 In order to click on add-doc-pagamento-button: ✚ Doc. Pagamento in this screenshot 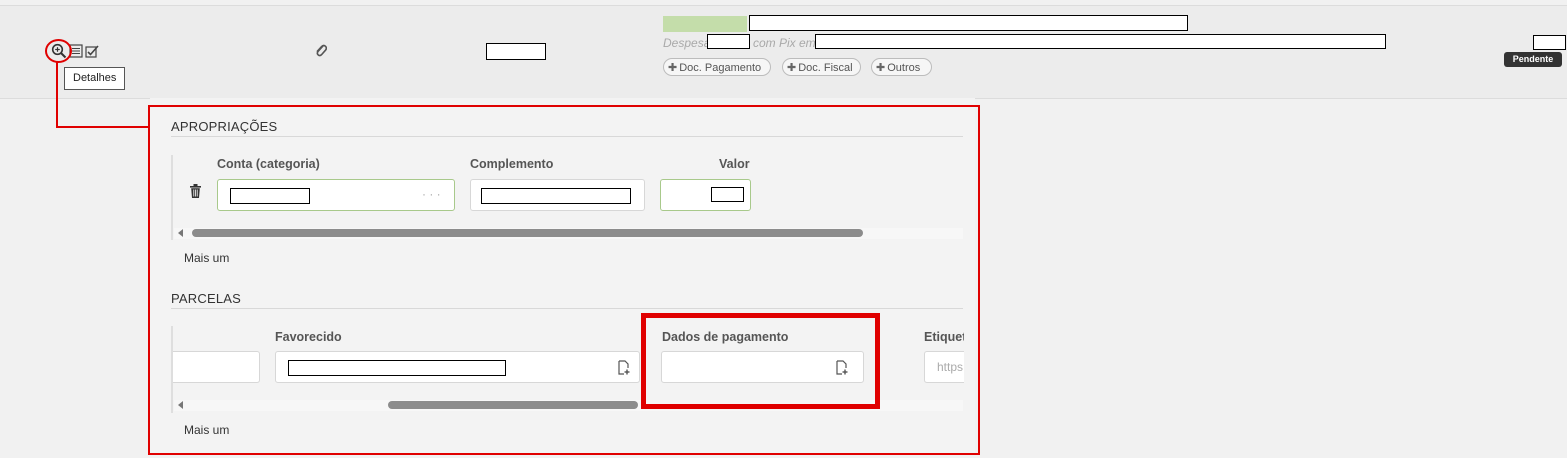, I will do `click(717, 67)`.